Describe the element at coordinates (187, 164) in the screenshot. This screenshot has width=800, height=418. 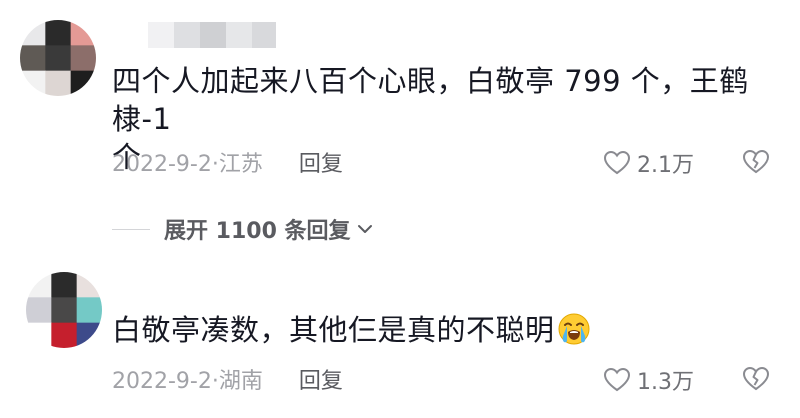
I see `date-location: 2022-9-2·江苏` at that location.